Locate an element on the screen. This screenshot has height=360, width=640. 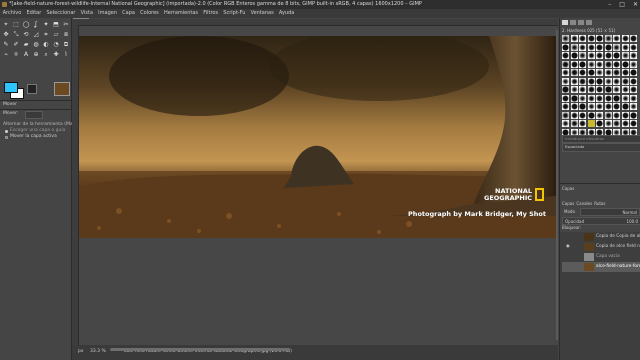
document-tab-icon is located at coordinates (589, 22).